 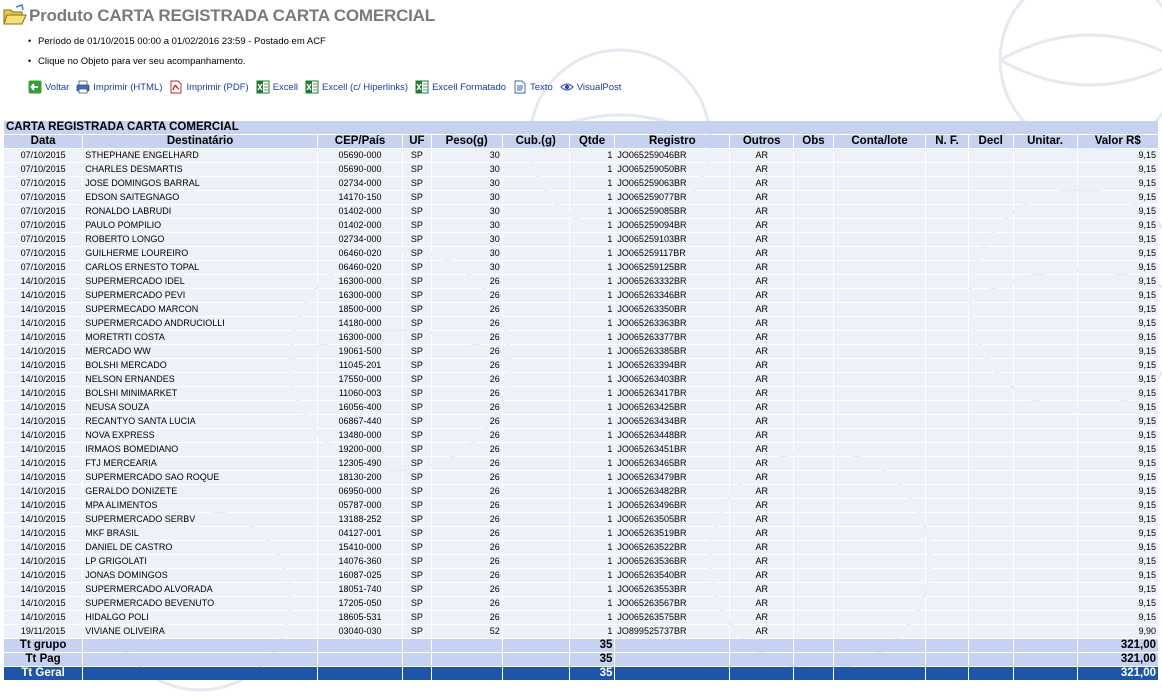 I want to click on registro-link: JO065259094BR, so click(x=672, y=225).